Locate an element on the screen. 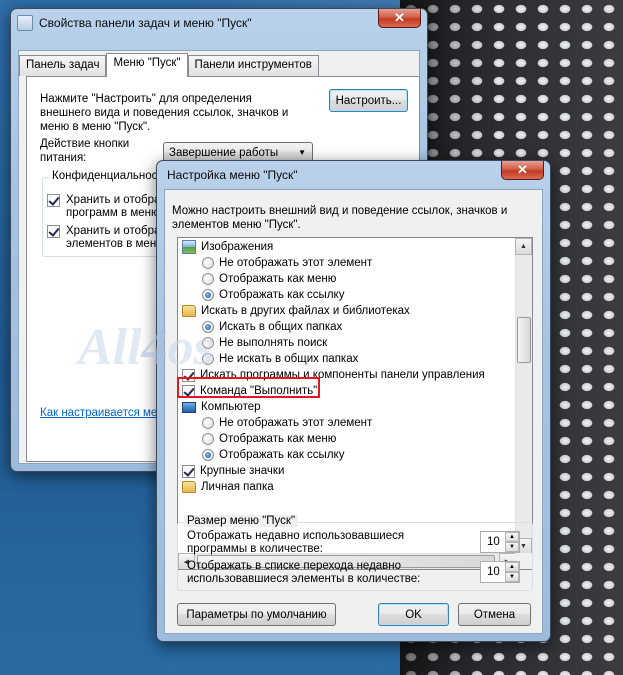 This screenshot has height=675, width=623. image-icon is located at coordinates (189, 247).